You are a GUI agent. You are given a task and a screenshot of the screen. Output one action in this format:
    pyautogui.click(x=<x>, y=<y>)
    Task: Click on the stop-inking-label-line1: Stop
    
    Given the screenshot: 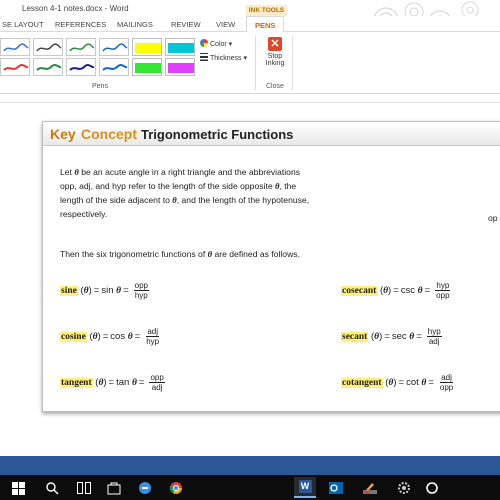 What is the action you would take?
    pyautogui.click(x=275, y=56)
    